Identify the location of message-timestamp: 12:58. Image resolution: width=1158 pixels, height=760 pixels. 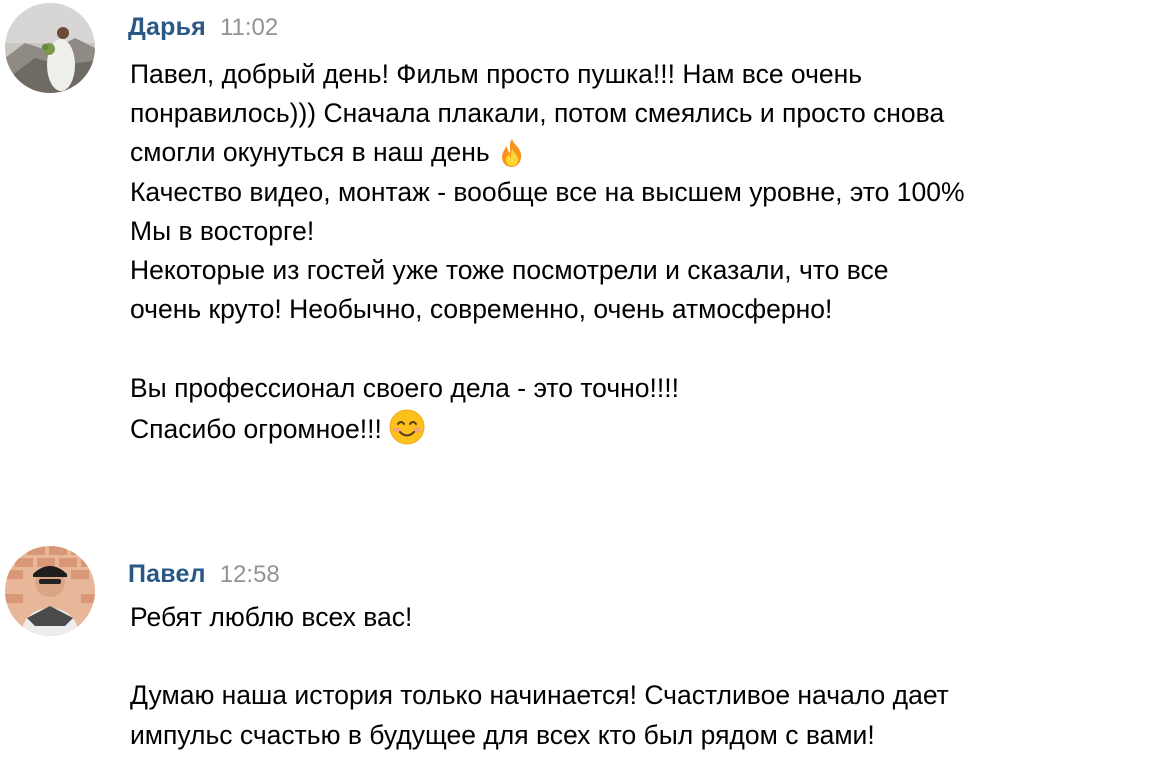
(250, 574).